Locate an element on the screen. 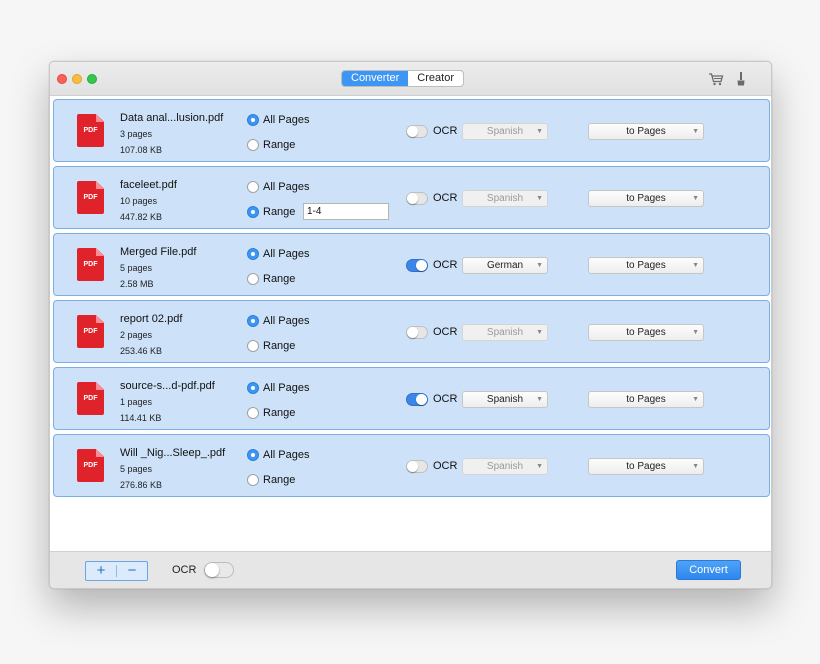  file-size: 253.46 KB is located at coordinates (141, 351).